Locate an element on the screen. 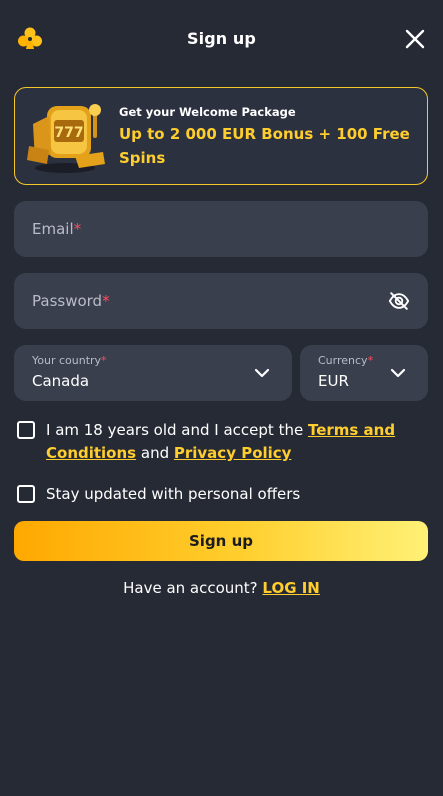 This screenshot has width=443, height=796. golden-777-slot-machine-icon: 777 is located at coordinates (66, 138).